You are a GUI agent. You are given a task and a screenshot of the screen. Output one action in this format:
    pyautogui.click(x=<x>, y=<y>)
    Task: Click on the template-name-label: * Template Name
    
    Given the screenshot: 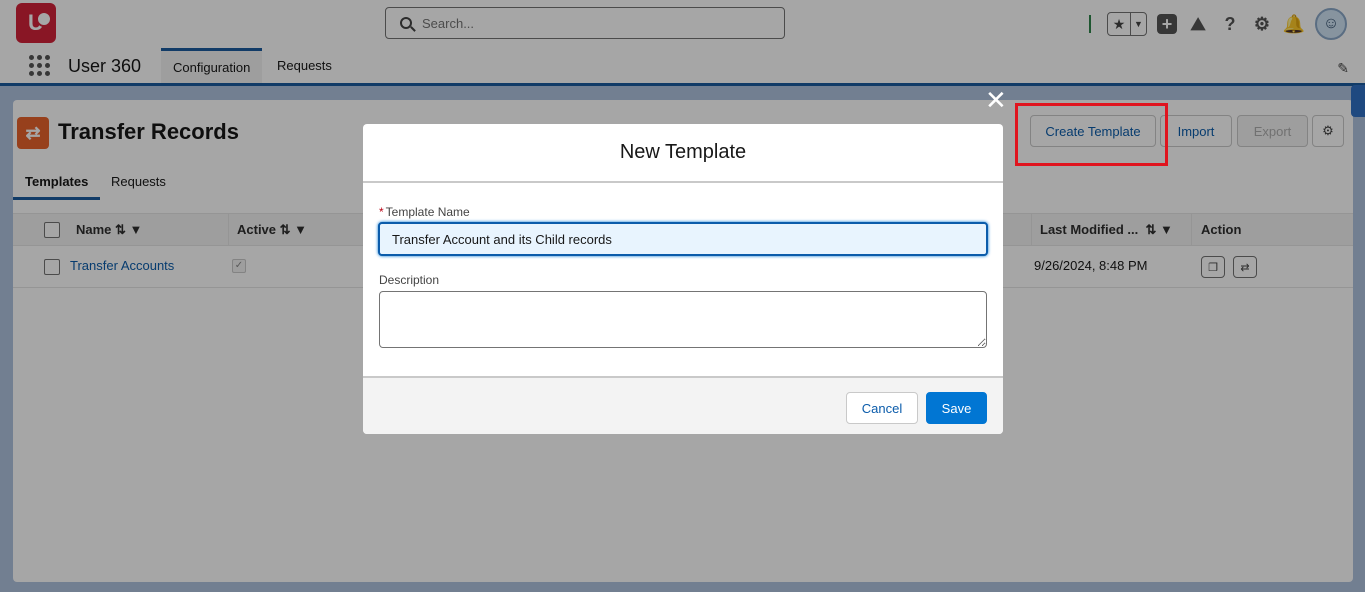 What is the action you would take?
    pyautogui.click(x=424, y=212)
    